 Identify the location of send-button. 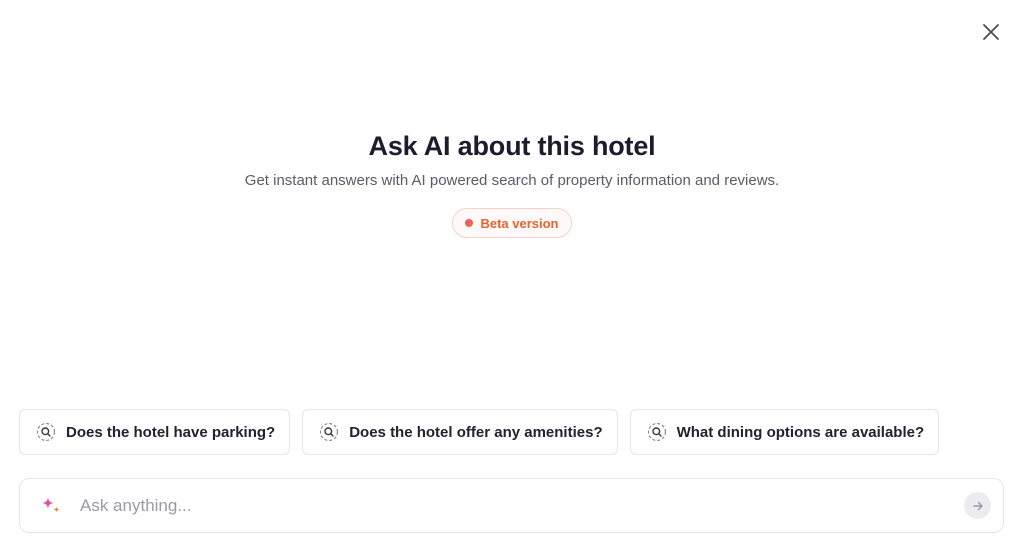
(977, 505).